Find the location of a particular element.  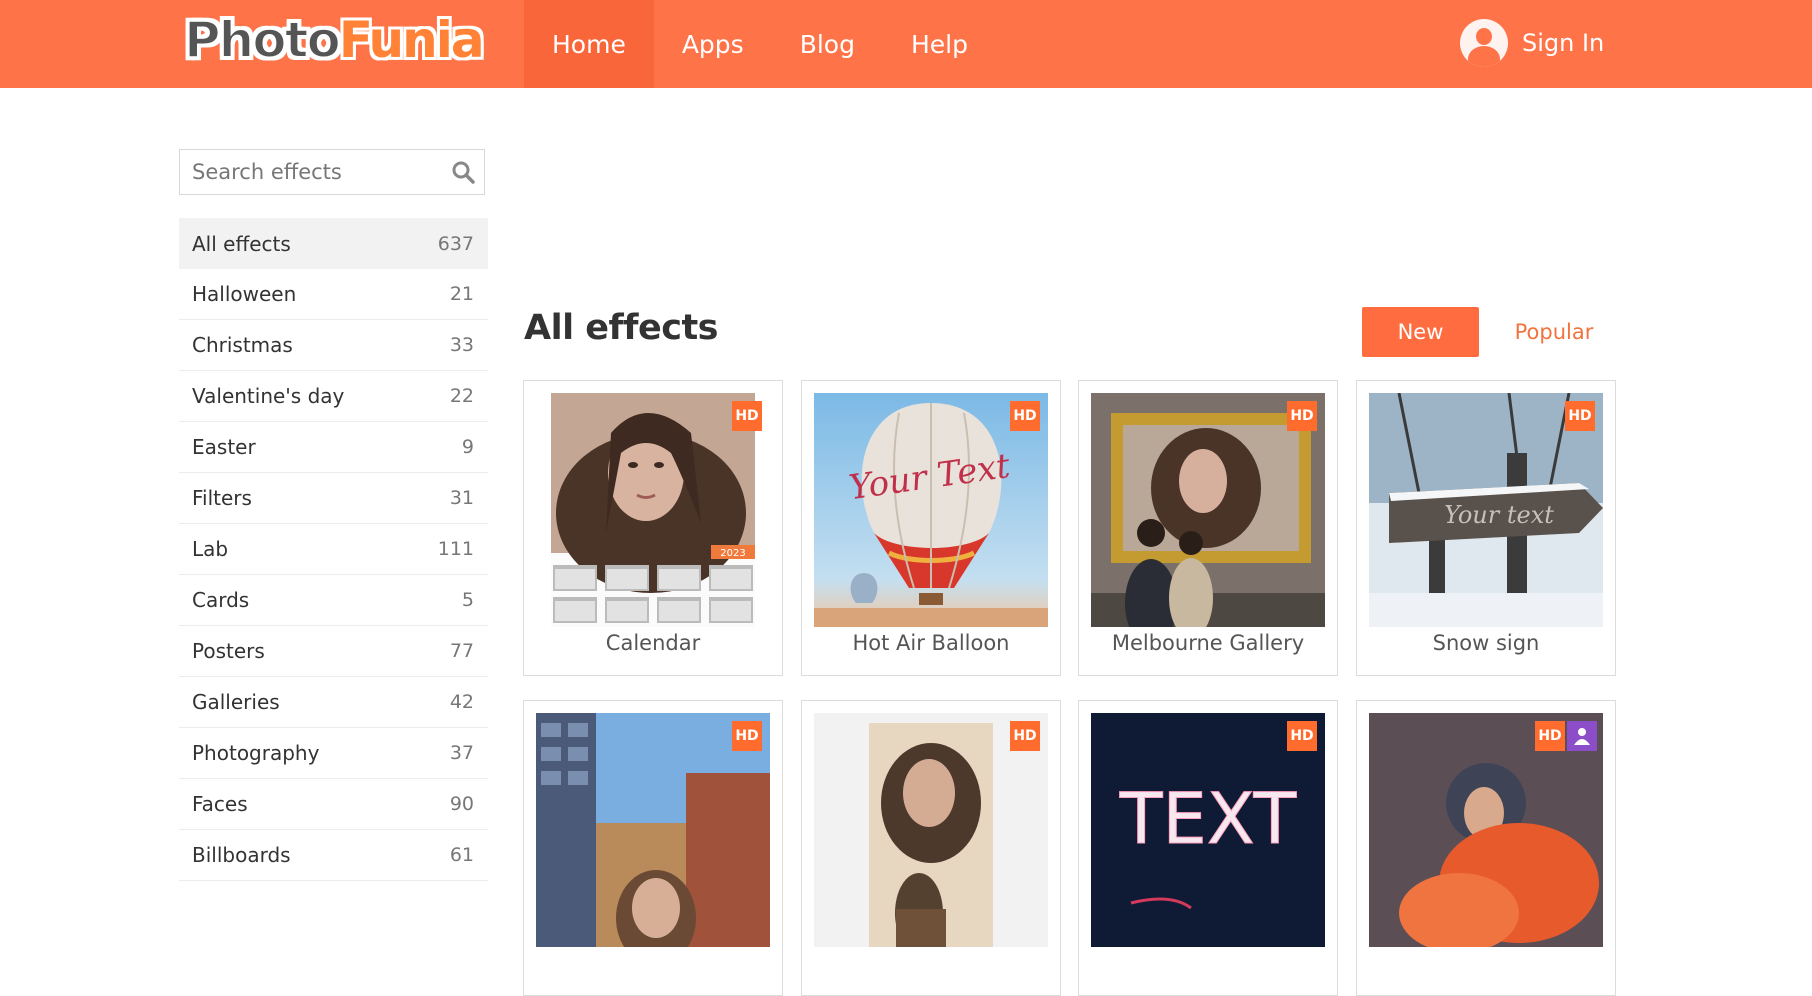

sort-new-button: New is located at coordinates (1420, 332).